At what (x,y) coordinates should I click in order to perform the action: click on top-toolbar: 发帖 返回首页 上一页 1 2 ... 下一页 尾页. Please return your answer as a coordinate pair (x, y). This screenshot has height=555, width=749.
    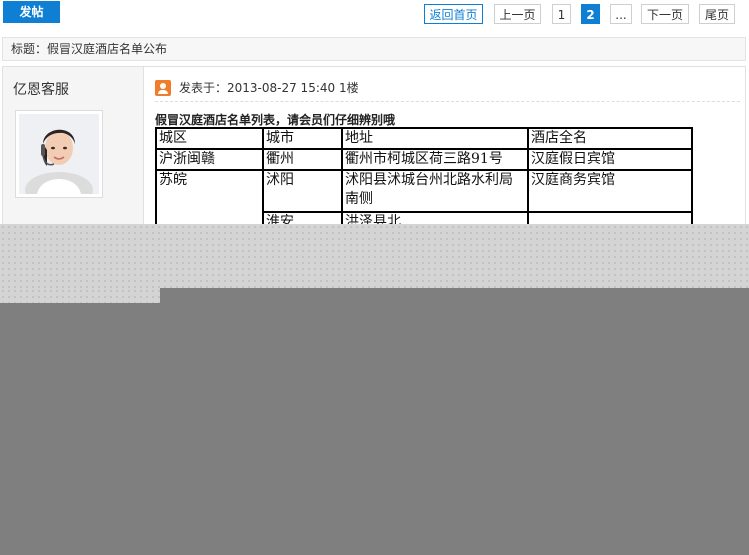
    Looking at the image, I should click on (374, 16).